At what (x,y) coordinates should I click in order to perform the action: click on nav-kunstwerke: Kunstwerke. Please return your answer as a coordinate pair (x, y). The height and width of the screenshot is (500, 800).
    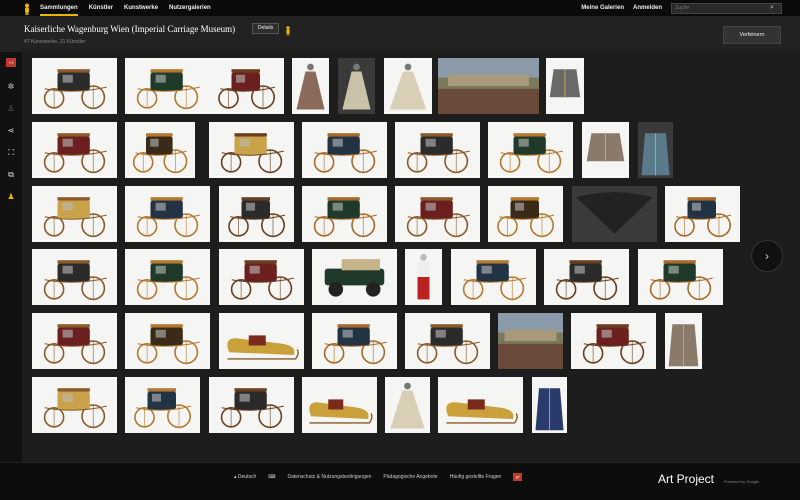
    Looking at the image, I should click on (141, 8).